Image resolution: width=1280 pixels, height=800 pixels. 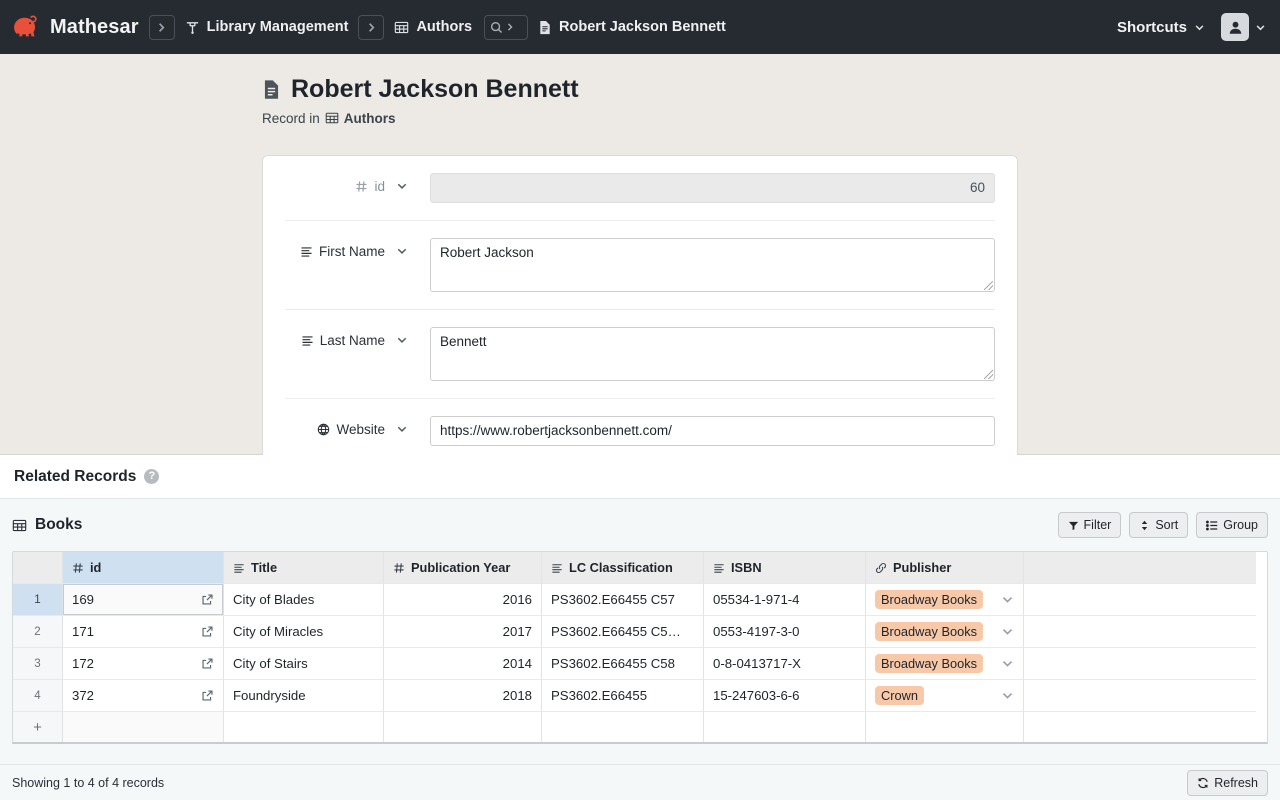 What do you see at coordinates (1212, 525) in the screenshot?
I see `group-icon` at bounding box center [1212, 525].